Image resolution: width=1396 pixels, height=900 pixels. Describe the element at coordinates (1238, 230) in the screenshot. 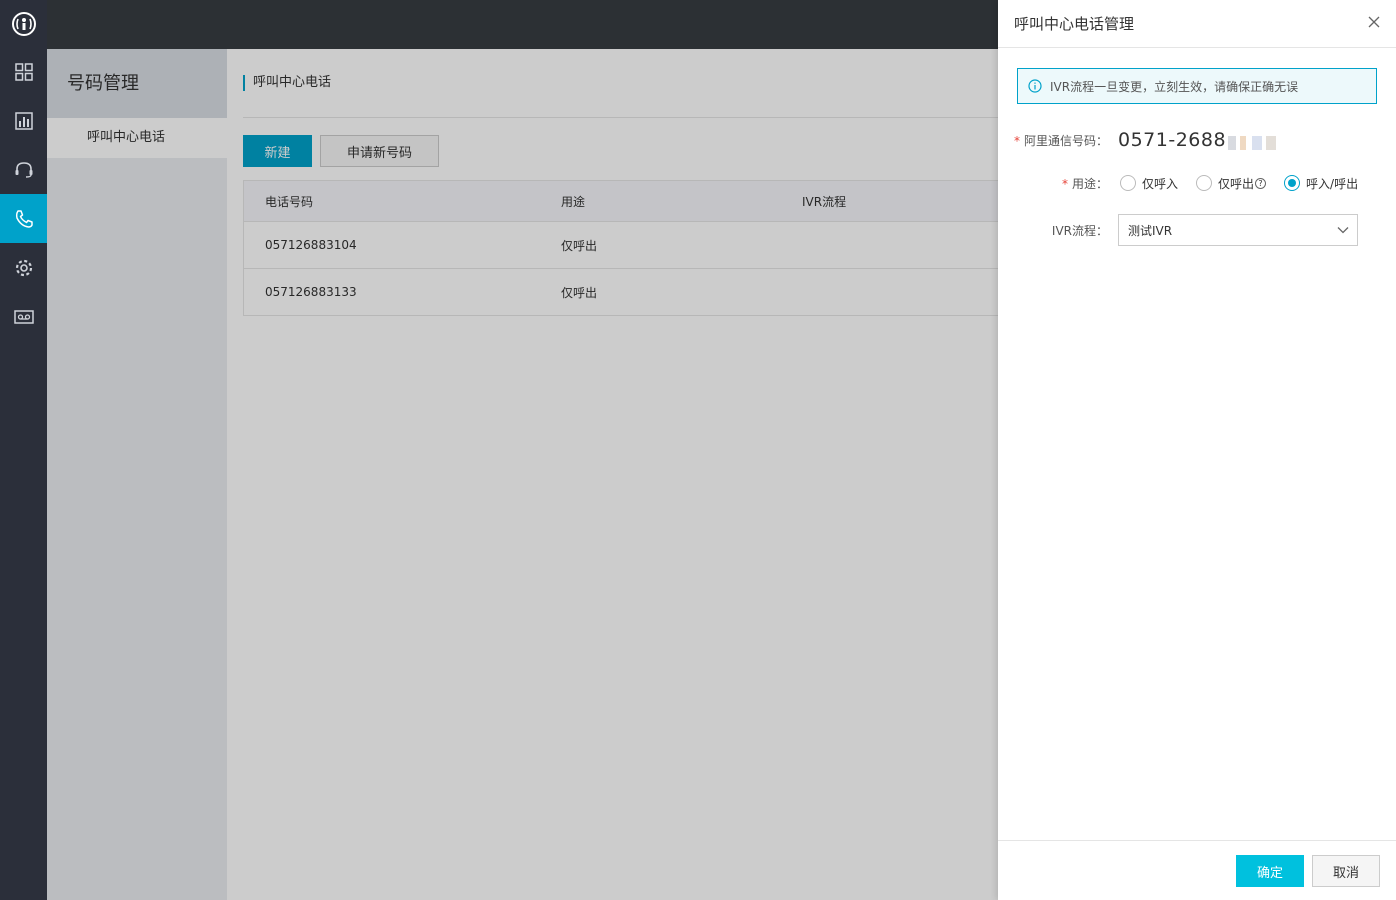

I see `ivr-select: 测试IVR` at that location.